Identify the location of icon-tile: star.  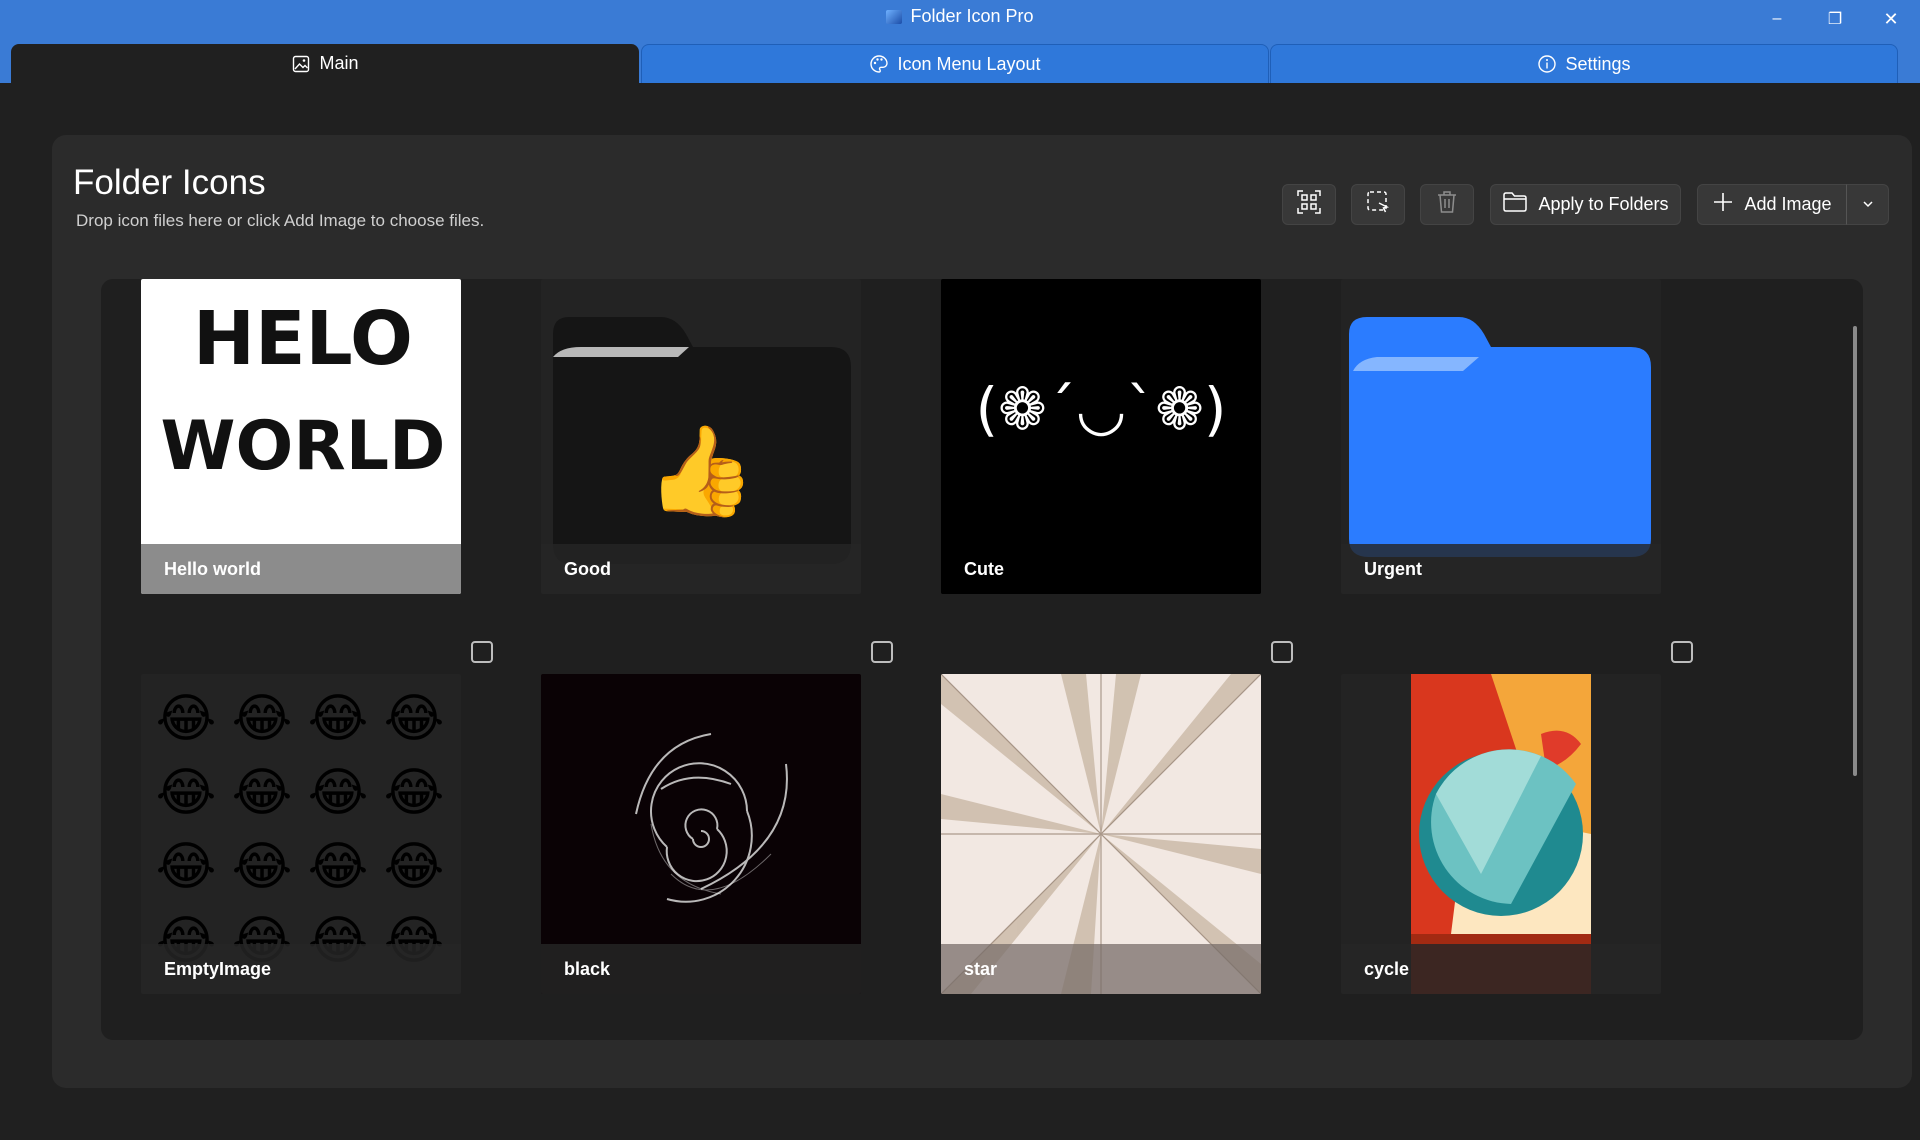
(1101, 834).